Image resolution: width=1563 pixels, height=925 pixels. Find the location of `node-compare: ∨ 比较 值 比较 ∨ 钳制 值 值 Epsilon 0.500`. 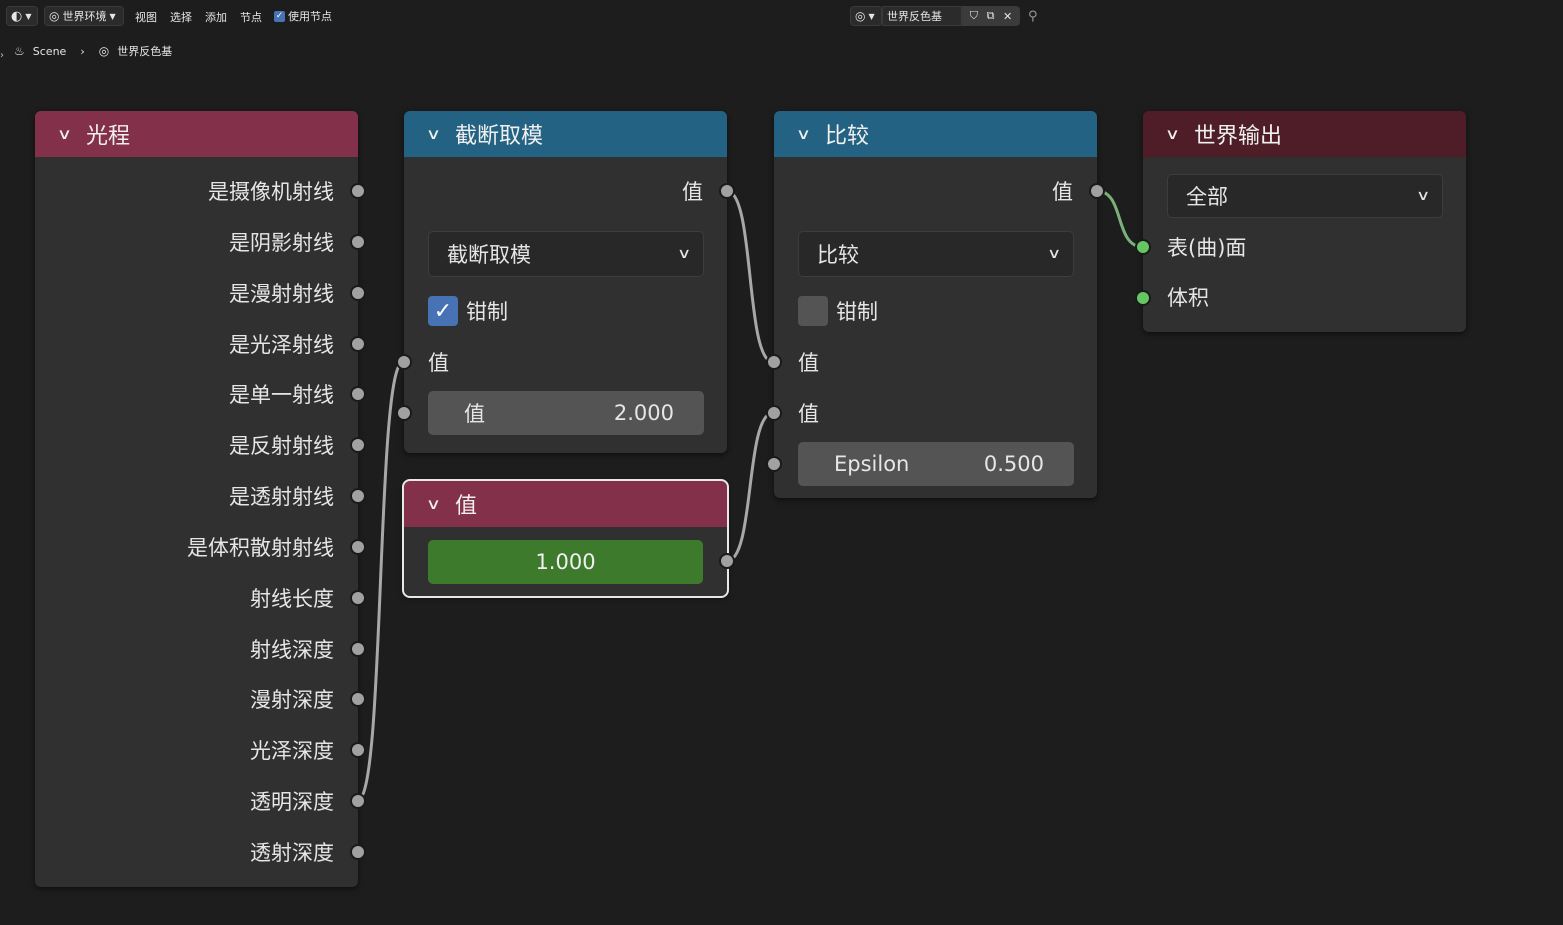

node-compare: ∨ 比较 值 比较 ∨ 钳制 值 值 Epsilon 0.500 is located at coordinates (935, 304).